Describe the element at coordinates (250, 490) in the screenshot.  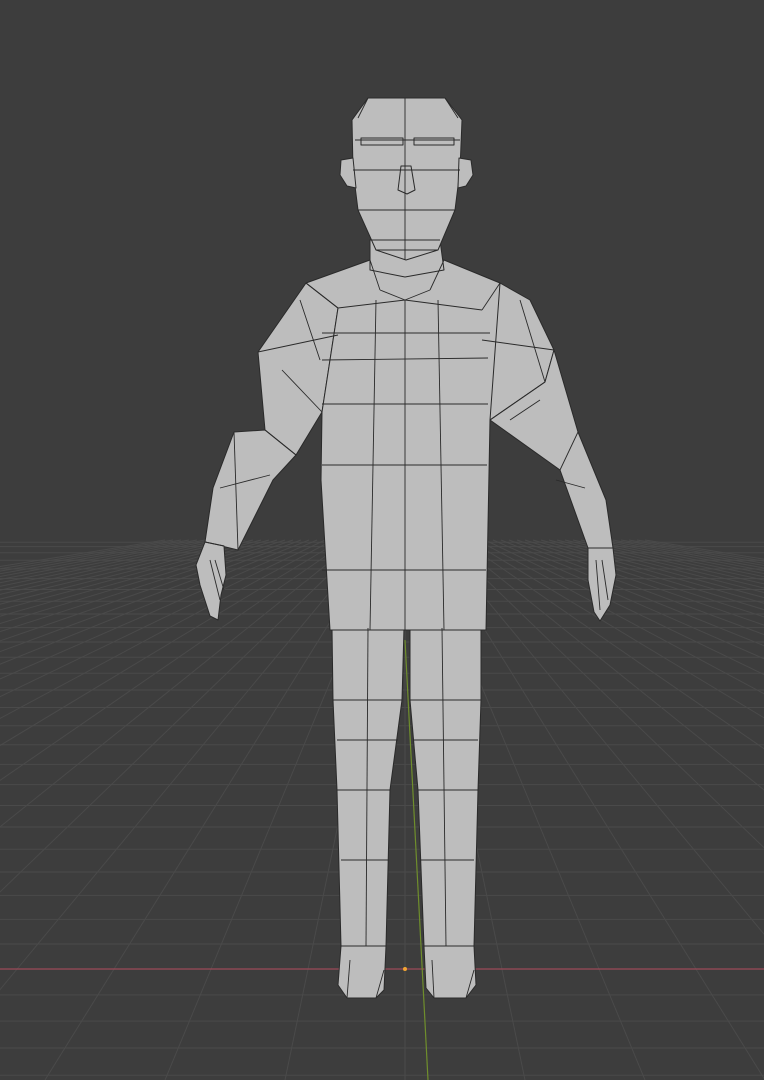
I see `left-forearm` at that location.